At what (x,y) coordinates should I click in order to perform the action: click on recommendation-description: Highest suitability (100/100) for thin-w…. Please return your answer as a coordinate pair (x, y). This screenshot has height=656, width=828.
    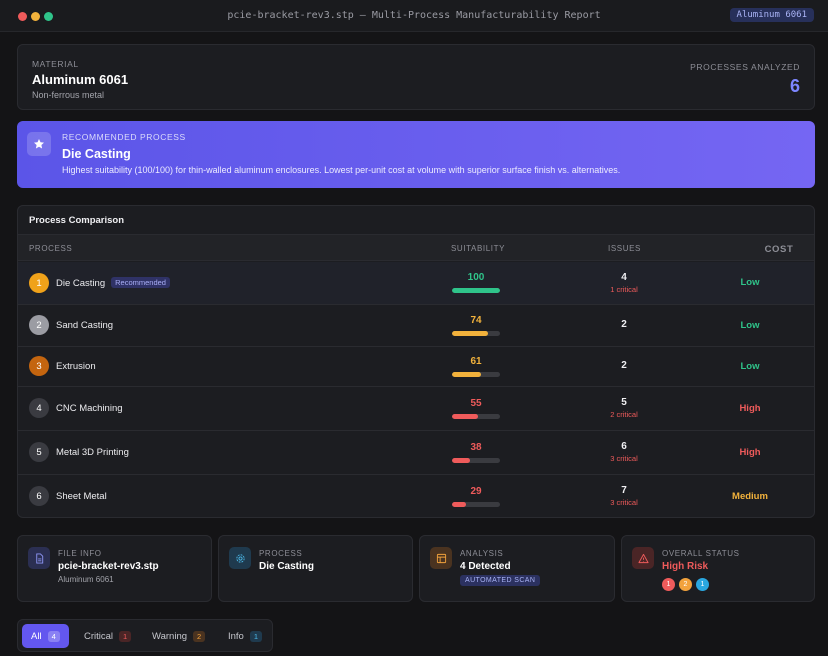
    Looking at the image, I should click on (341, 170).